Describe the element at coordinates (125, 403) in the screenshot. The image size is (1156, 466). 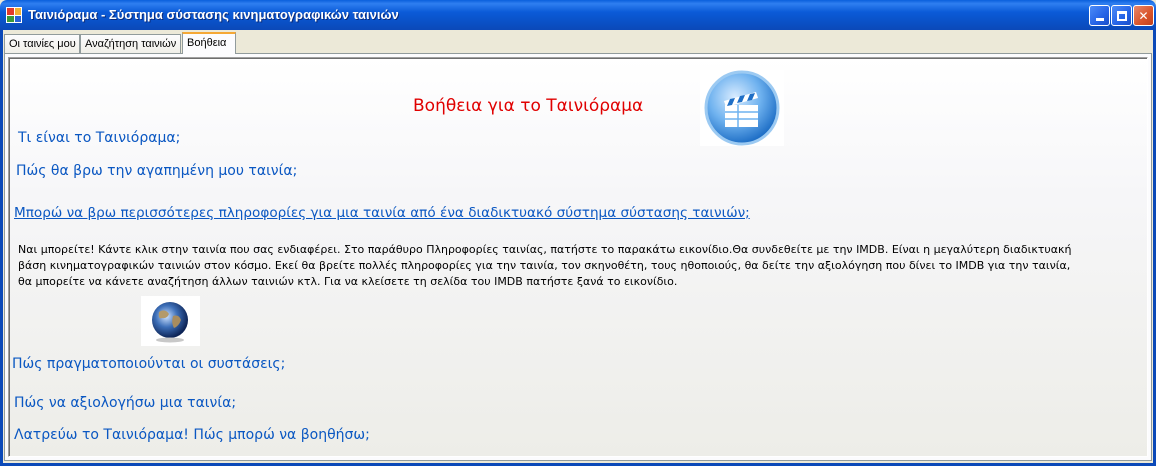
I see `question-rate-movie: Πώς να αξιολογήσω μια ταινία;` at that location.